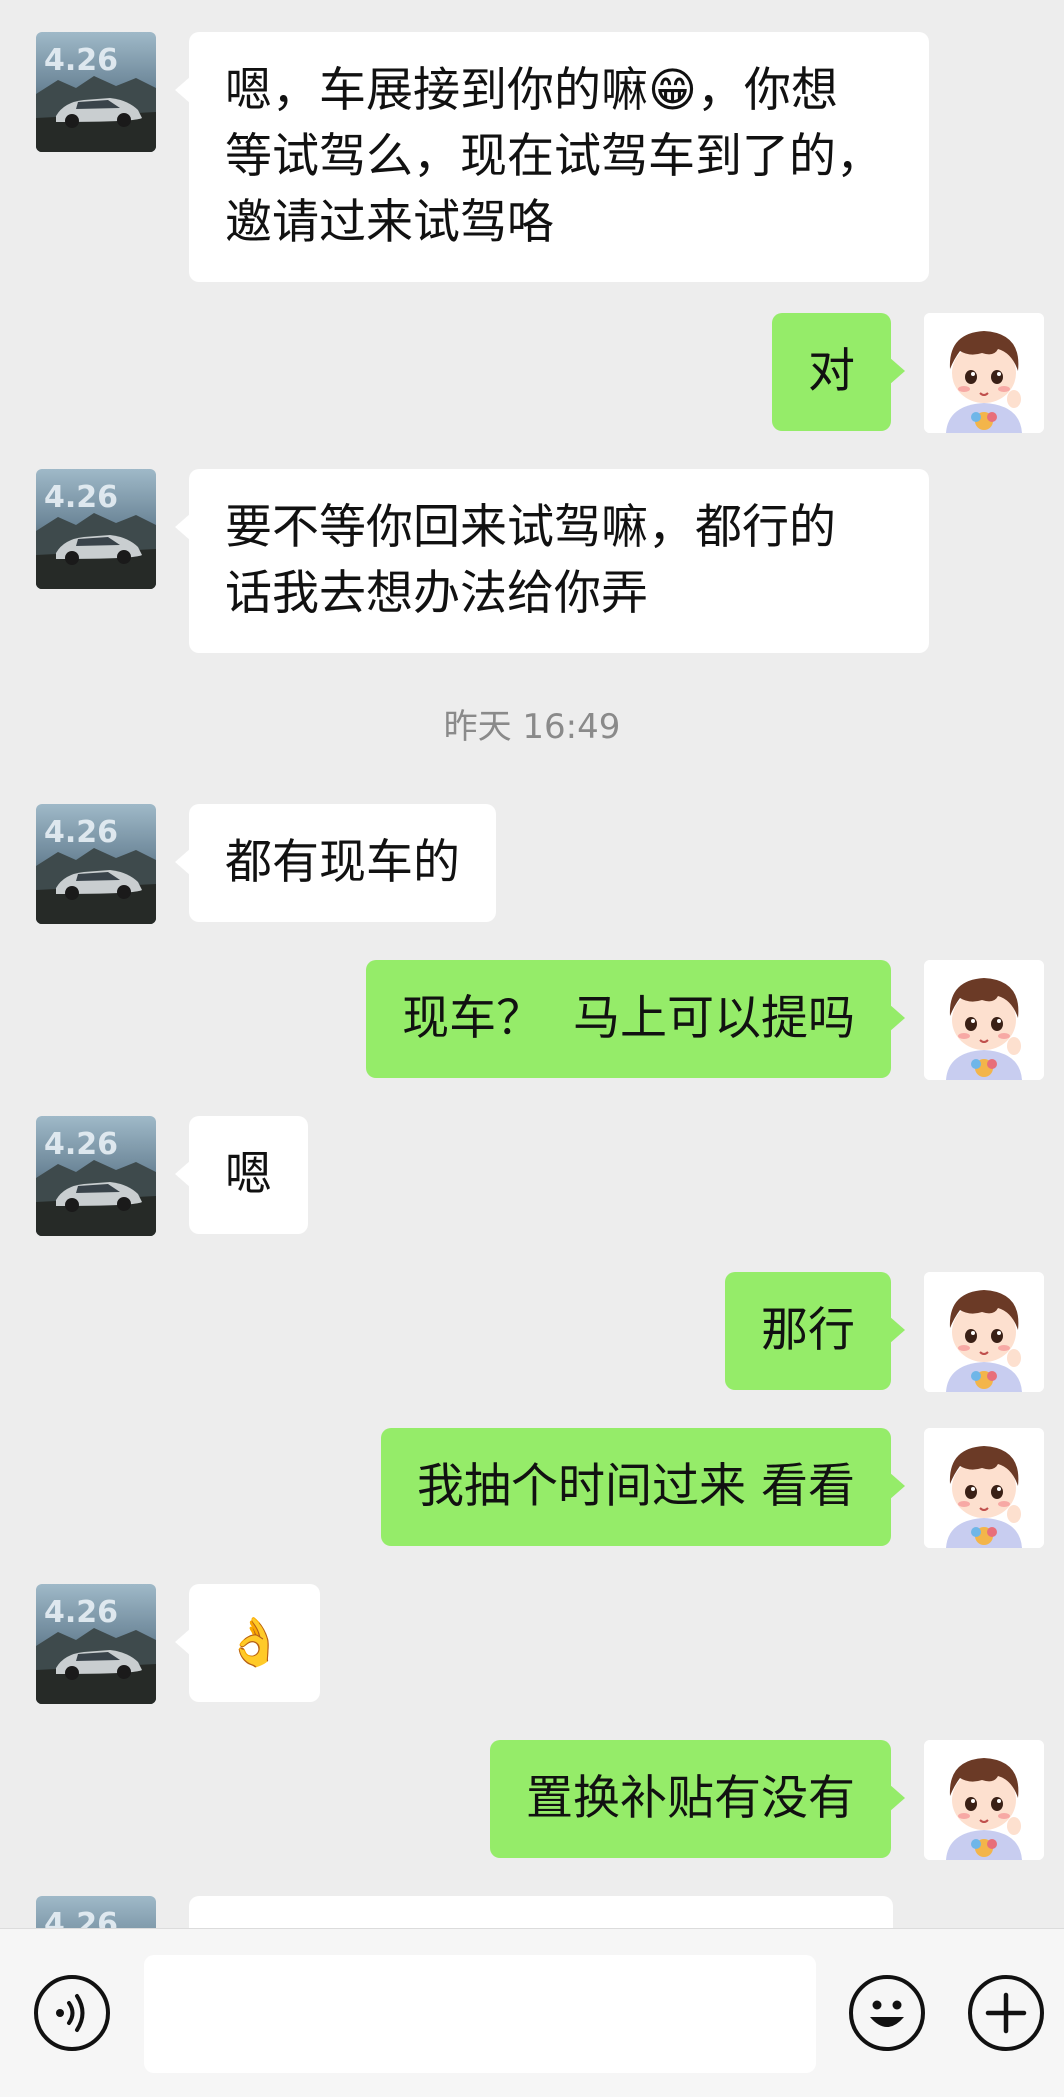 The height and width of the screenshot is (2097, 1064). I want to click on plus-icon, so click(1006, 2013).